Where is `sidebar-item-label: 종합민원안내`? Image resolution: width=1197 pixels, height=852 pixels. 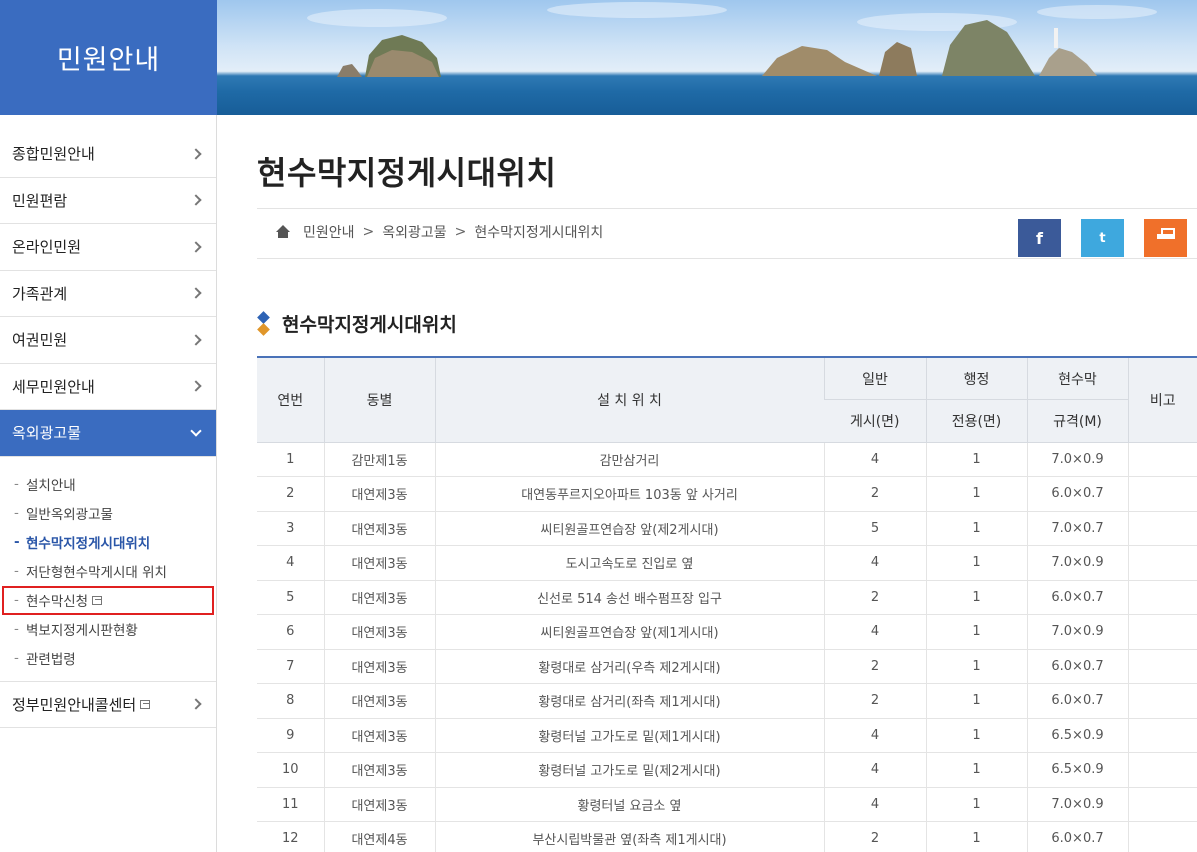 sidebar-item-label: 종합민원안내 is located at coordinates (53, 154).